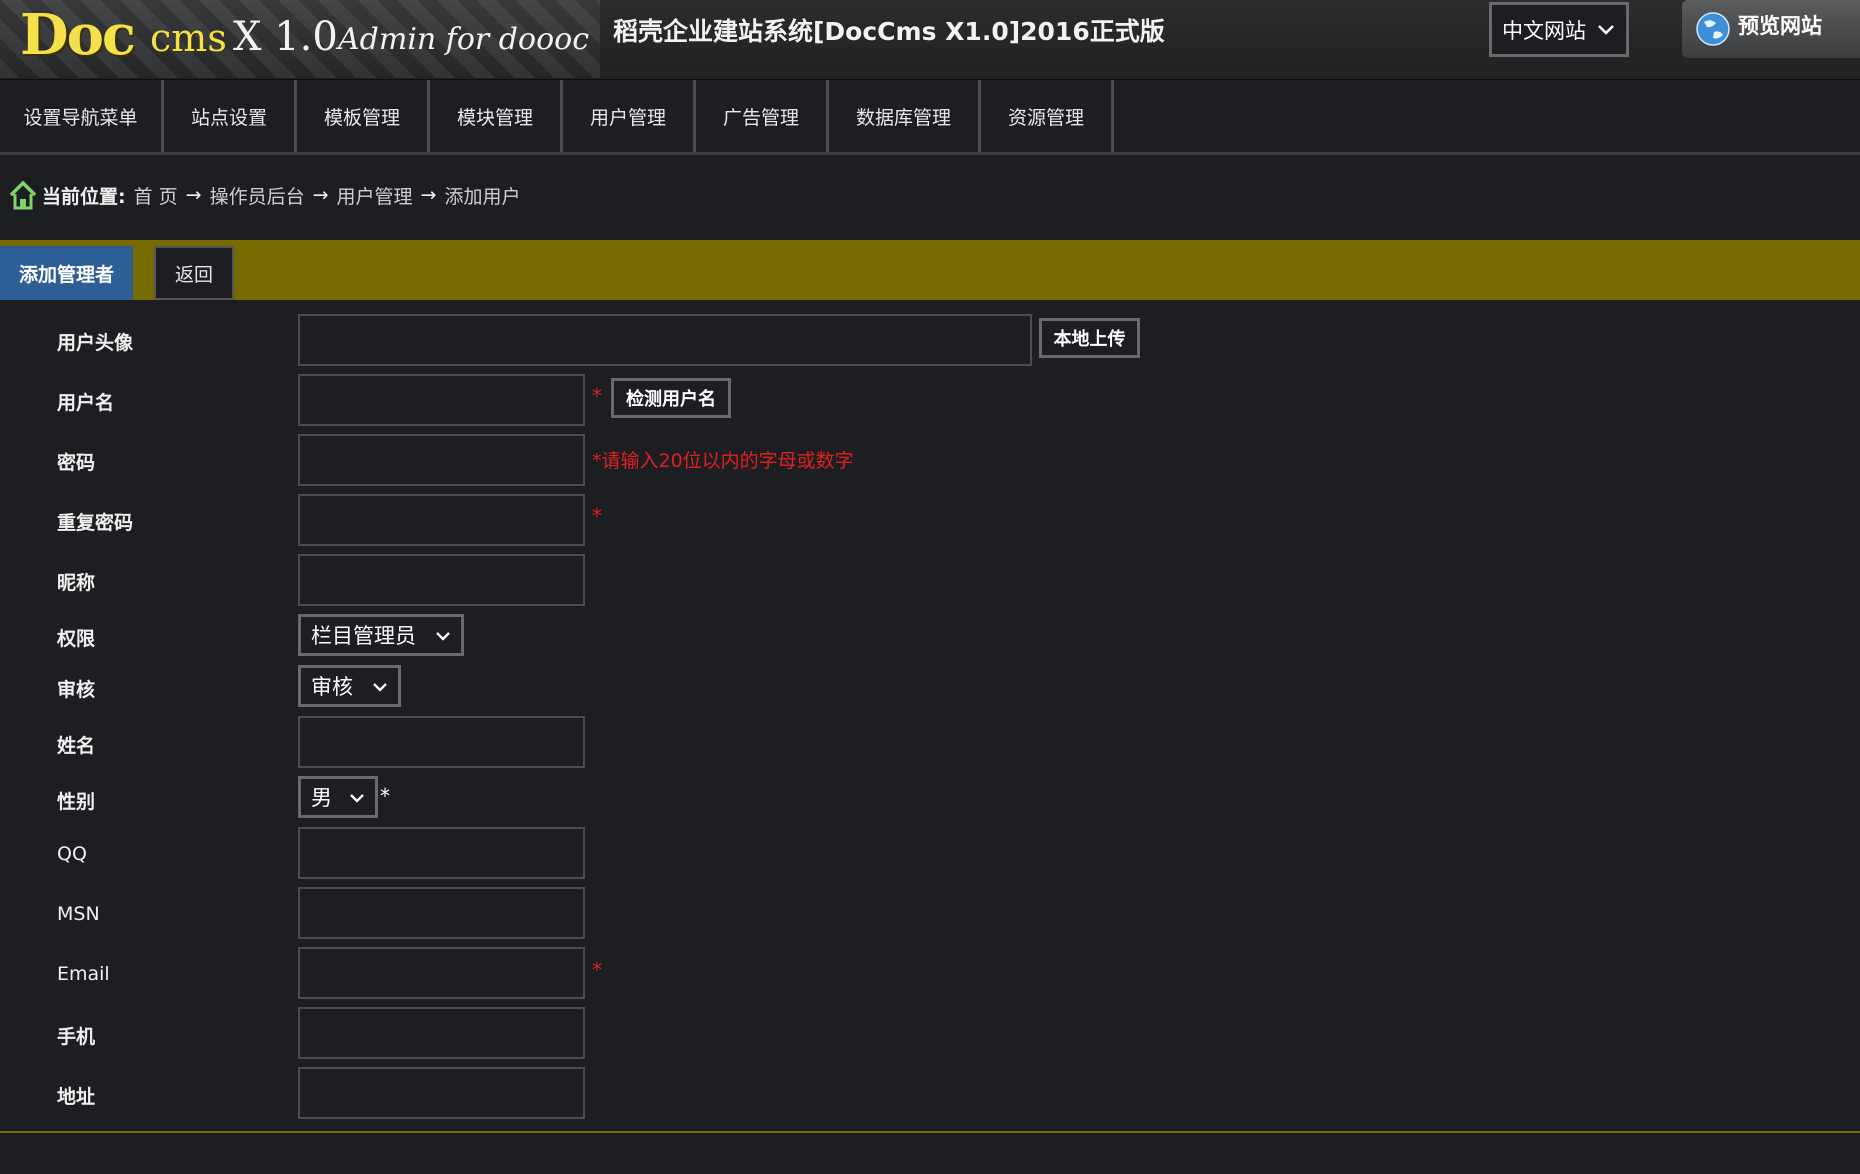 Image resolution: width=1860 pixels, height=1174 pixels. Describe the element at coordinates (441, 460) in the screenshot. I see `password-field` at that location.